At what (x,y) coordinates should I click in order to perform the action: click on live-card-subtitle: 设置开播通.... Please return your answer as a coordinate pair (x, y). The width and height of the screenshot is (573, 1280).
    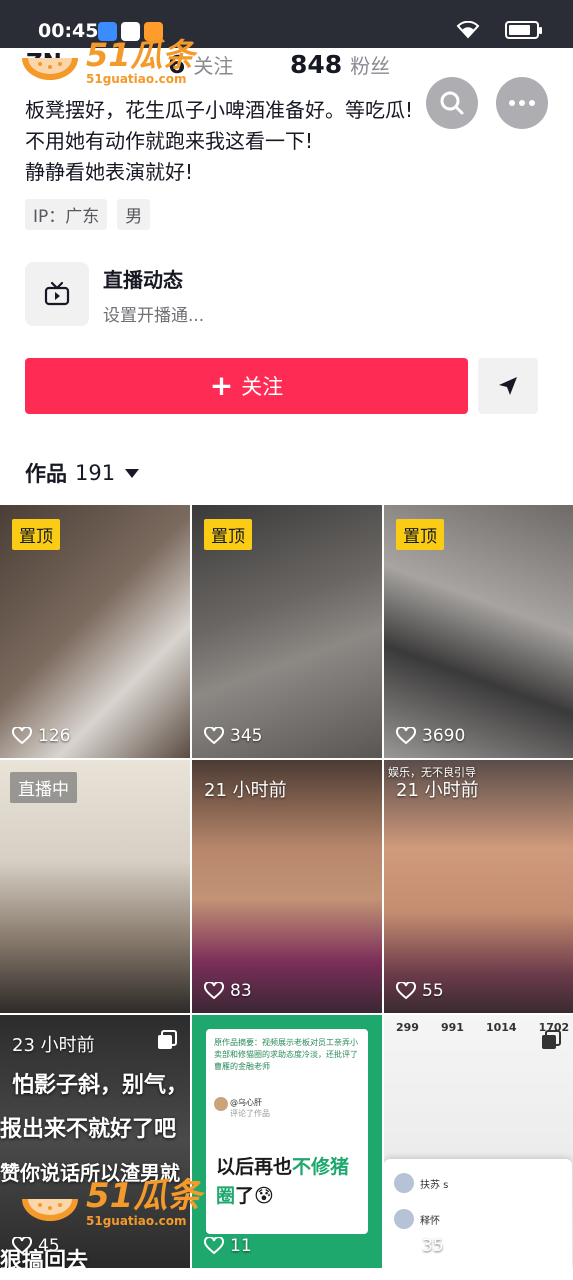
    Looking at the image, I should click on (154, 316).